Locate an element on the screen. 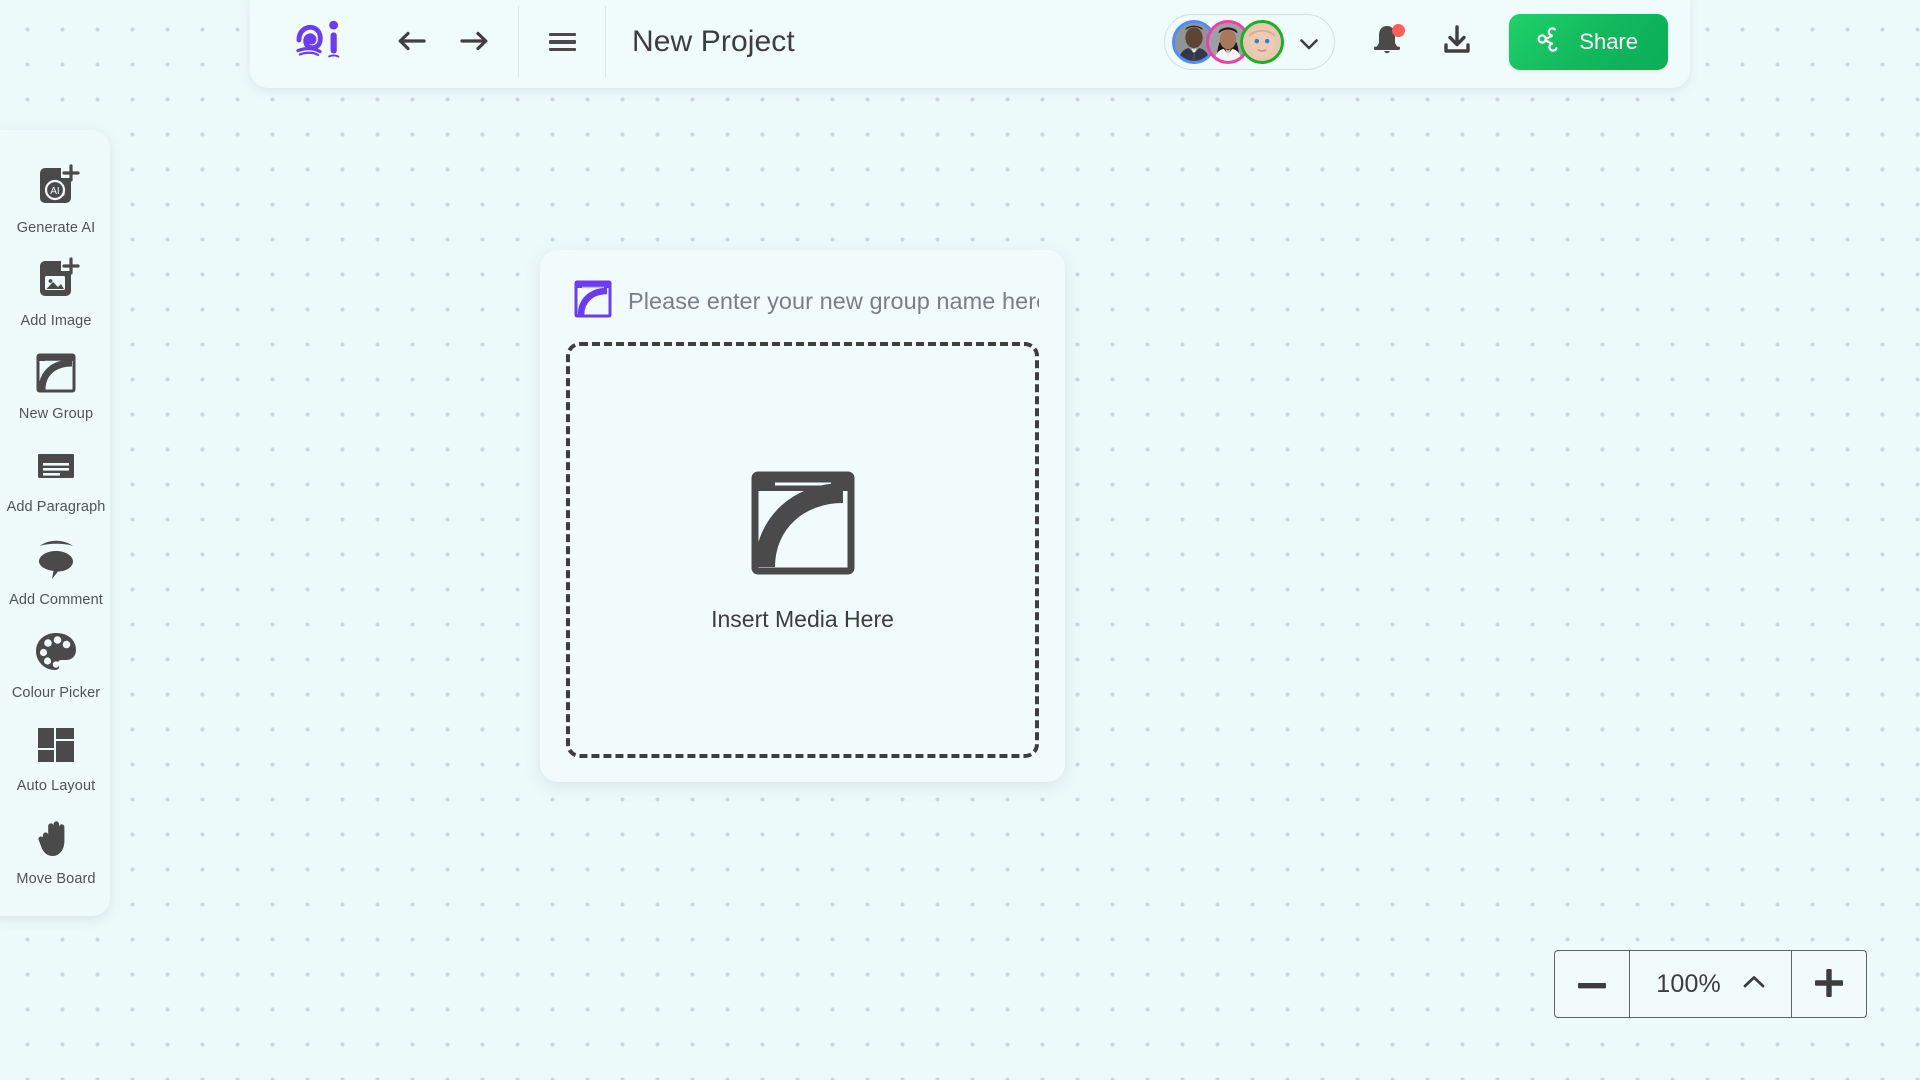 The height and width of the screenshot is (1080, 1920). redo-button is located at coordinates (474, 42).